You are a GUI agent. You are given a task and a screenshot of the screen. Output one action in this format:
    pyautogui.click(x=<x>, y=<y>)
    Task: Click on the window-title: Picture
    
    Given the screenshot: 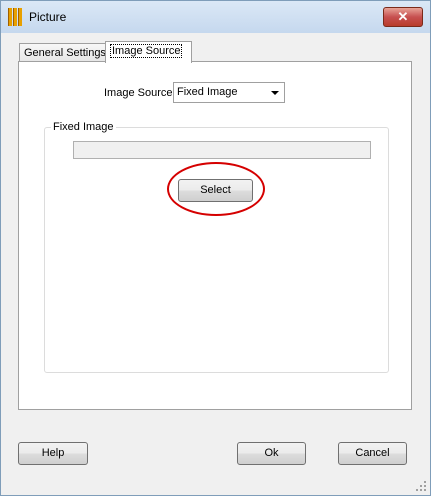 What is the action you would take?
    pyautogui.click(x=48, y=17)
    